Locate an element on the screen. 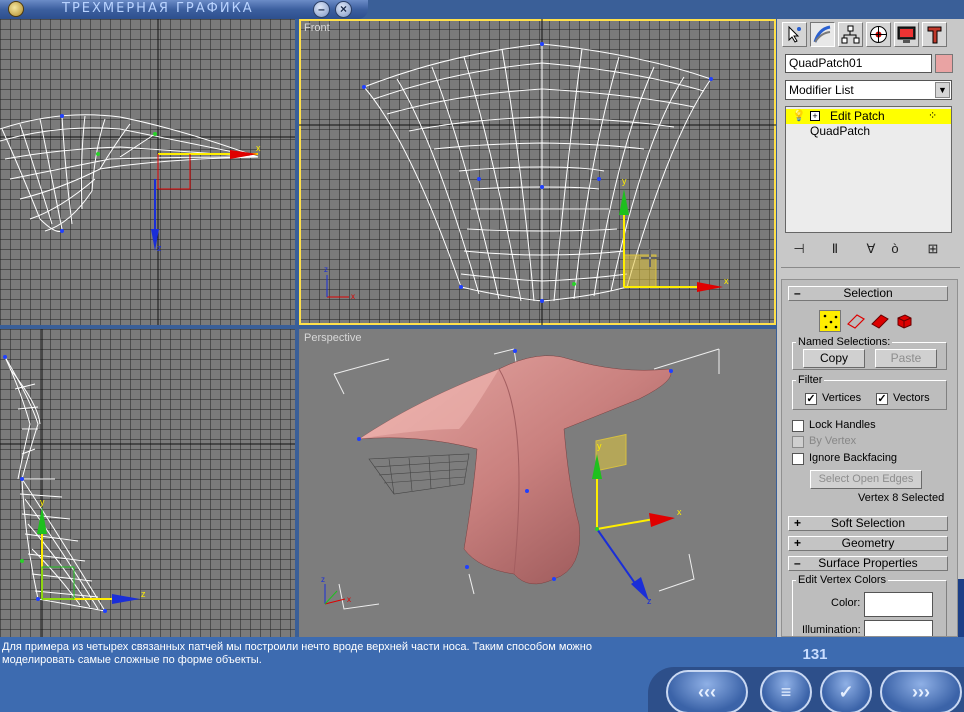 Image resolution: width=964 pixels, height=712 pixels. selection-status: Vertex 8 Selected is located at coordinates (901, 498).